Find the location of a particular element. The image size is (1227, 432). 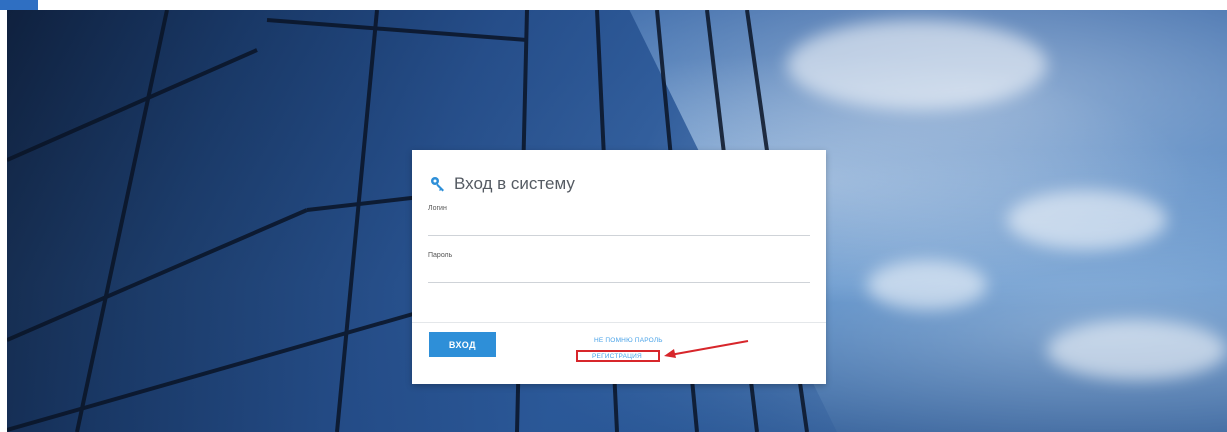

card-divider is located at coordinates (619, 322).